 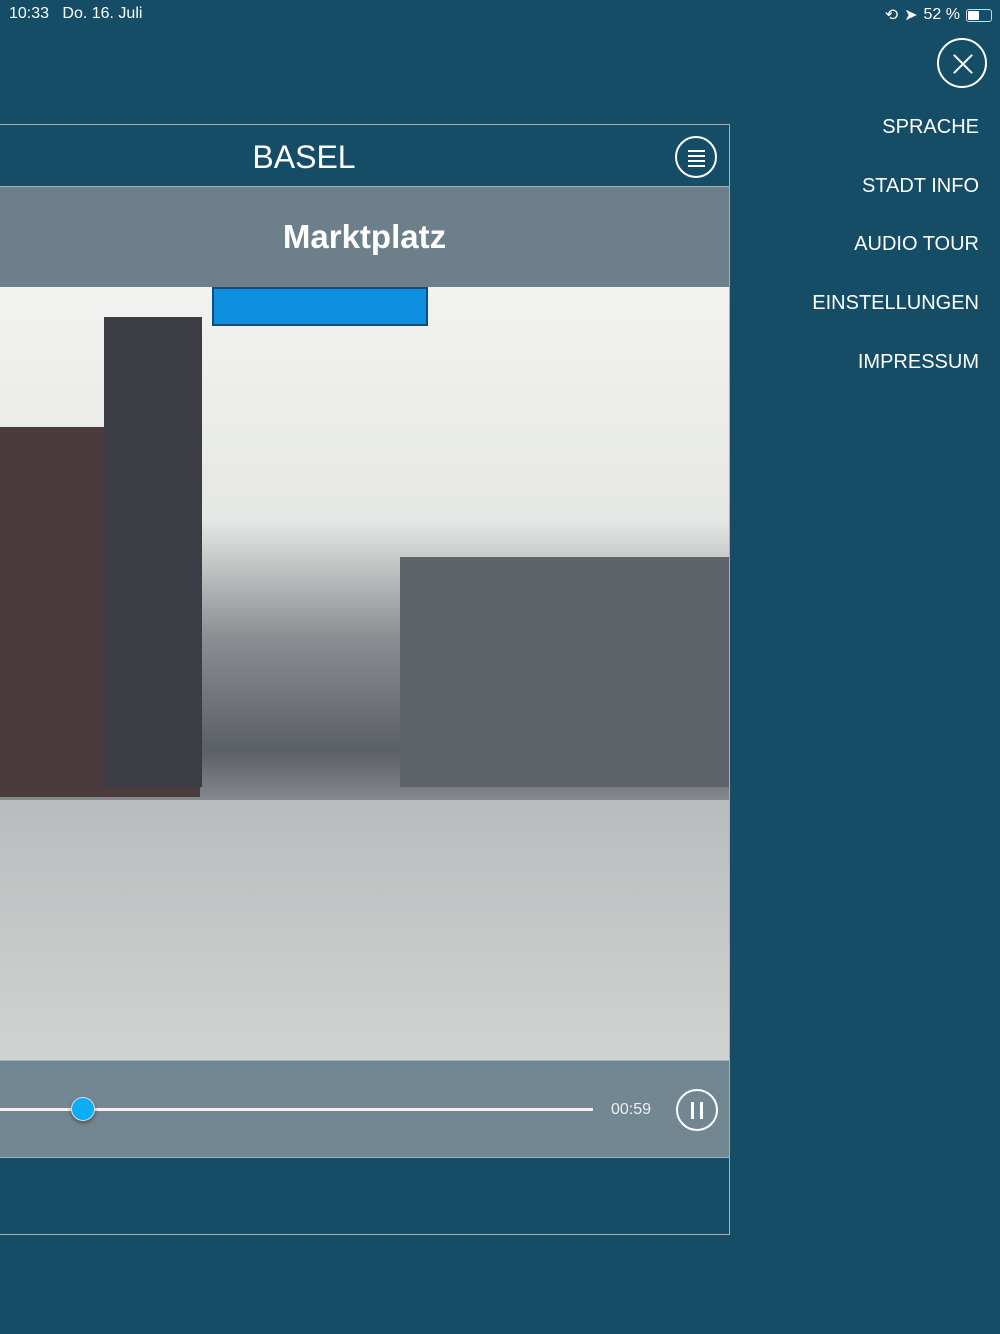 What do you see at coordinates (102, 13) in the screenshot?
I see `date: Do. 16. Juli` at bounding box center [102, 13].